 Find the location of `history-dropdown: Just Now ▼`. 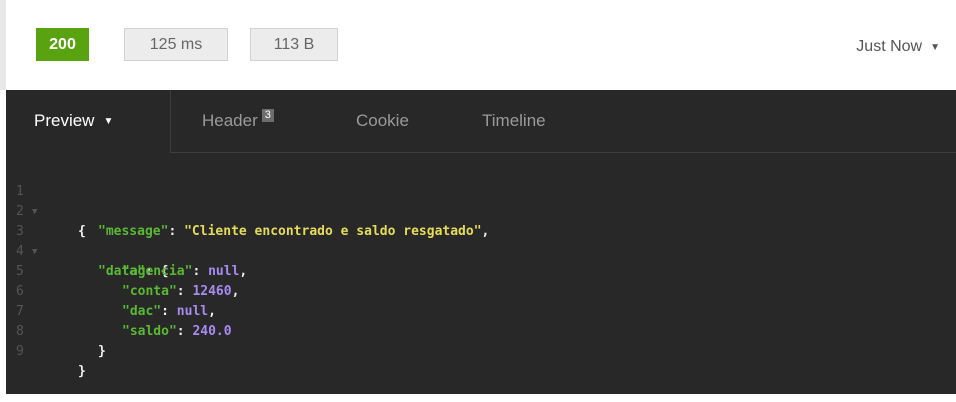

history-dropdown: Just Now ▼ is located at coordinates (898, 47).